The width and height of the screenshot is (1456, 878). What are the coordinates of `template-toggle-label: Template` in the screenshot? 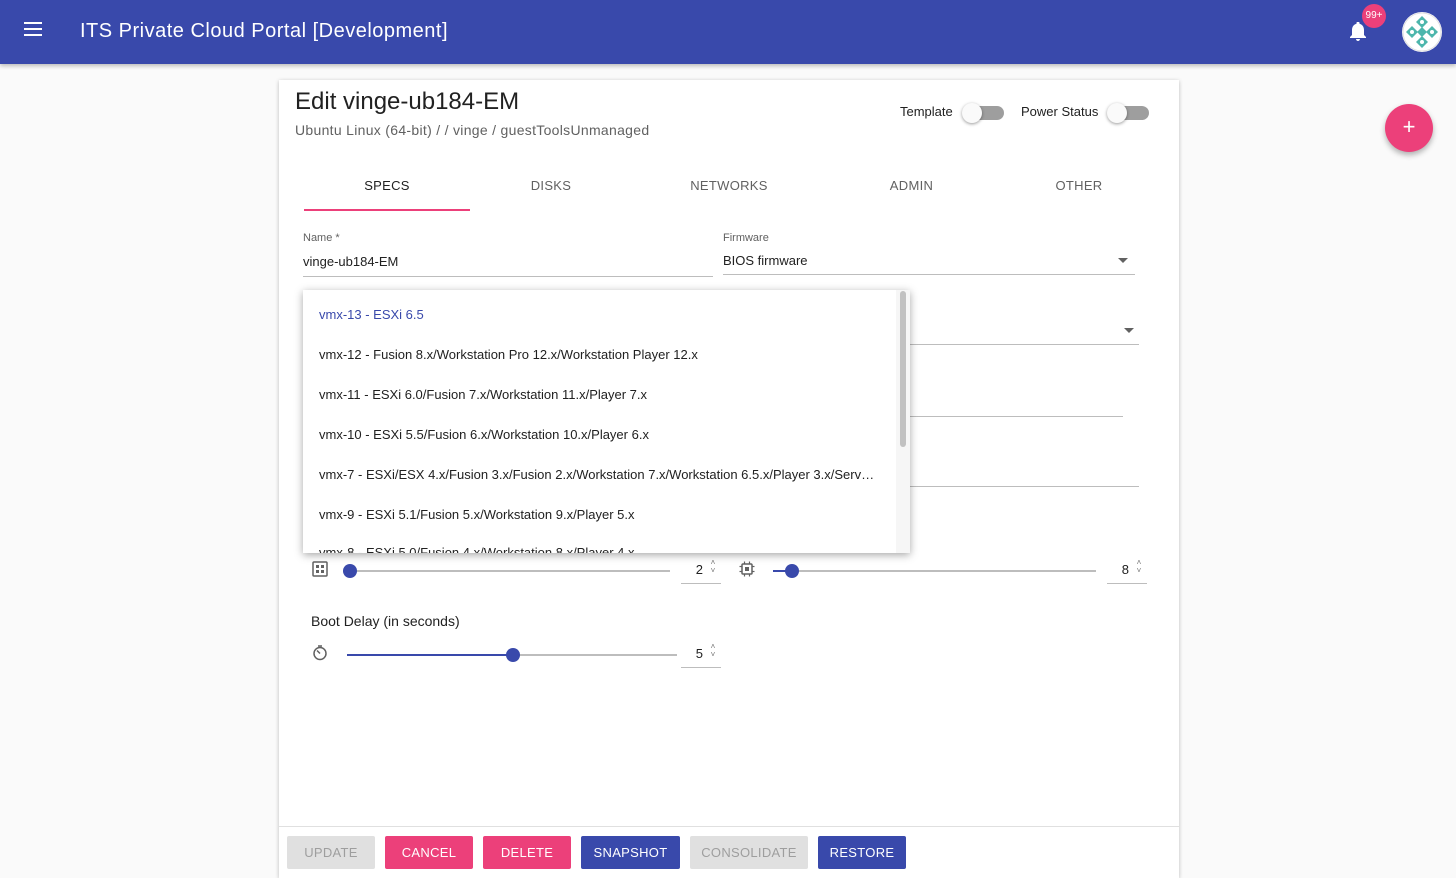 It's located at (926, 111).